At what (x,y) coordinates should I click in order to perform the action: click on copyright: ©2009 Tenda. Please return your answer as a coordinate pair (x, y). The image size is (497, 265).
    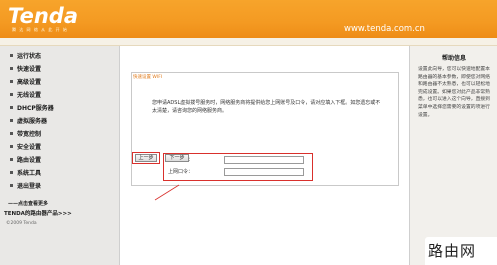
    Looking at the image, I should click on (21, 223).